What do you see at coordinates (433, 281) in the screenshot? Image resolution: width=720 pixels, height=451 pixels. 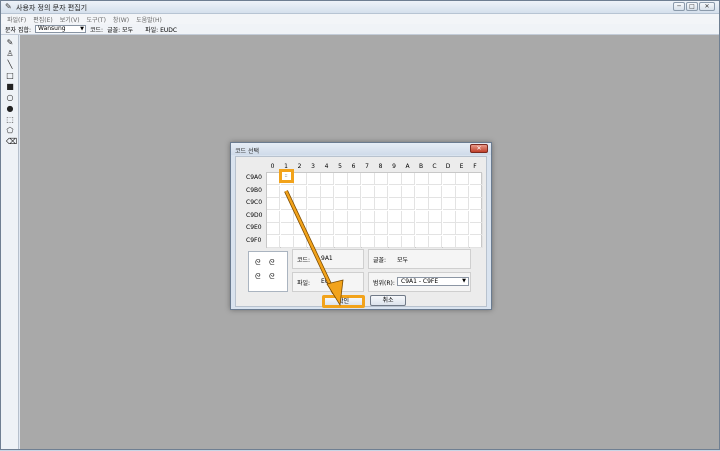 I see `range-select: C9A1 - C9FE ▼` at bounding box center [433, 281].